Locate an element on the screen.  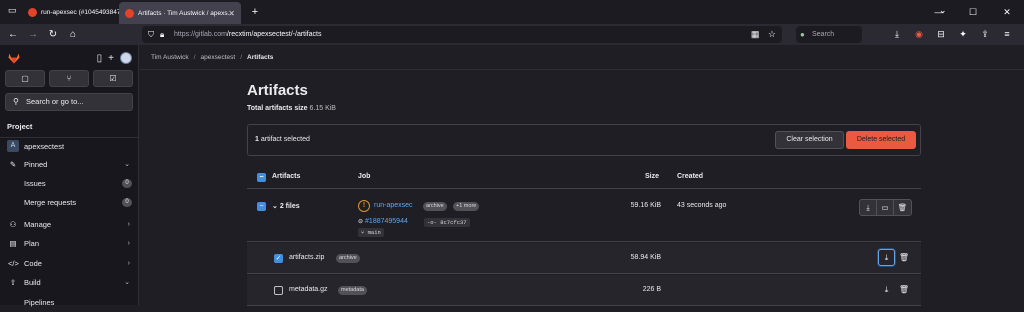
search-input: ● Search is located at coordinates (829, 34).